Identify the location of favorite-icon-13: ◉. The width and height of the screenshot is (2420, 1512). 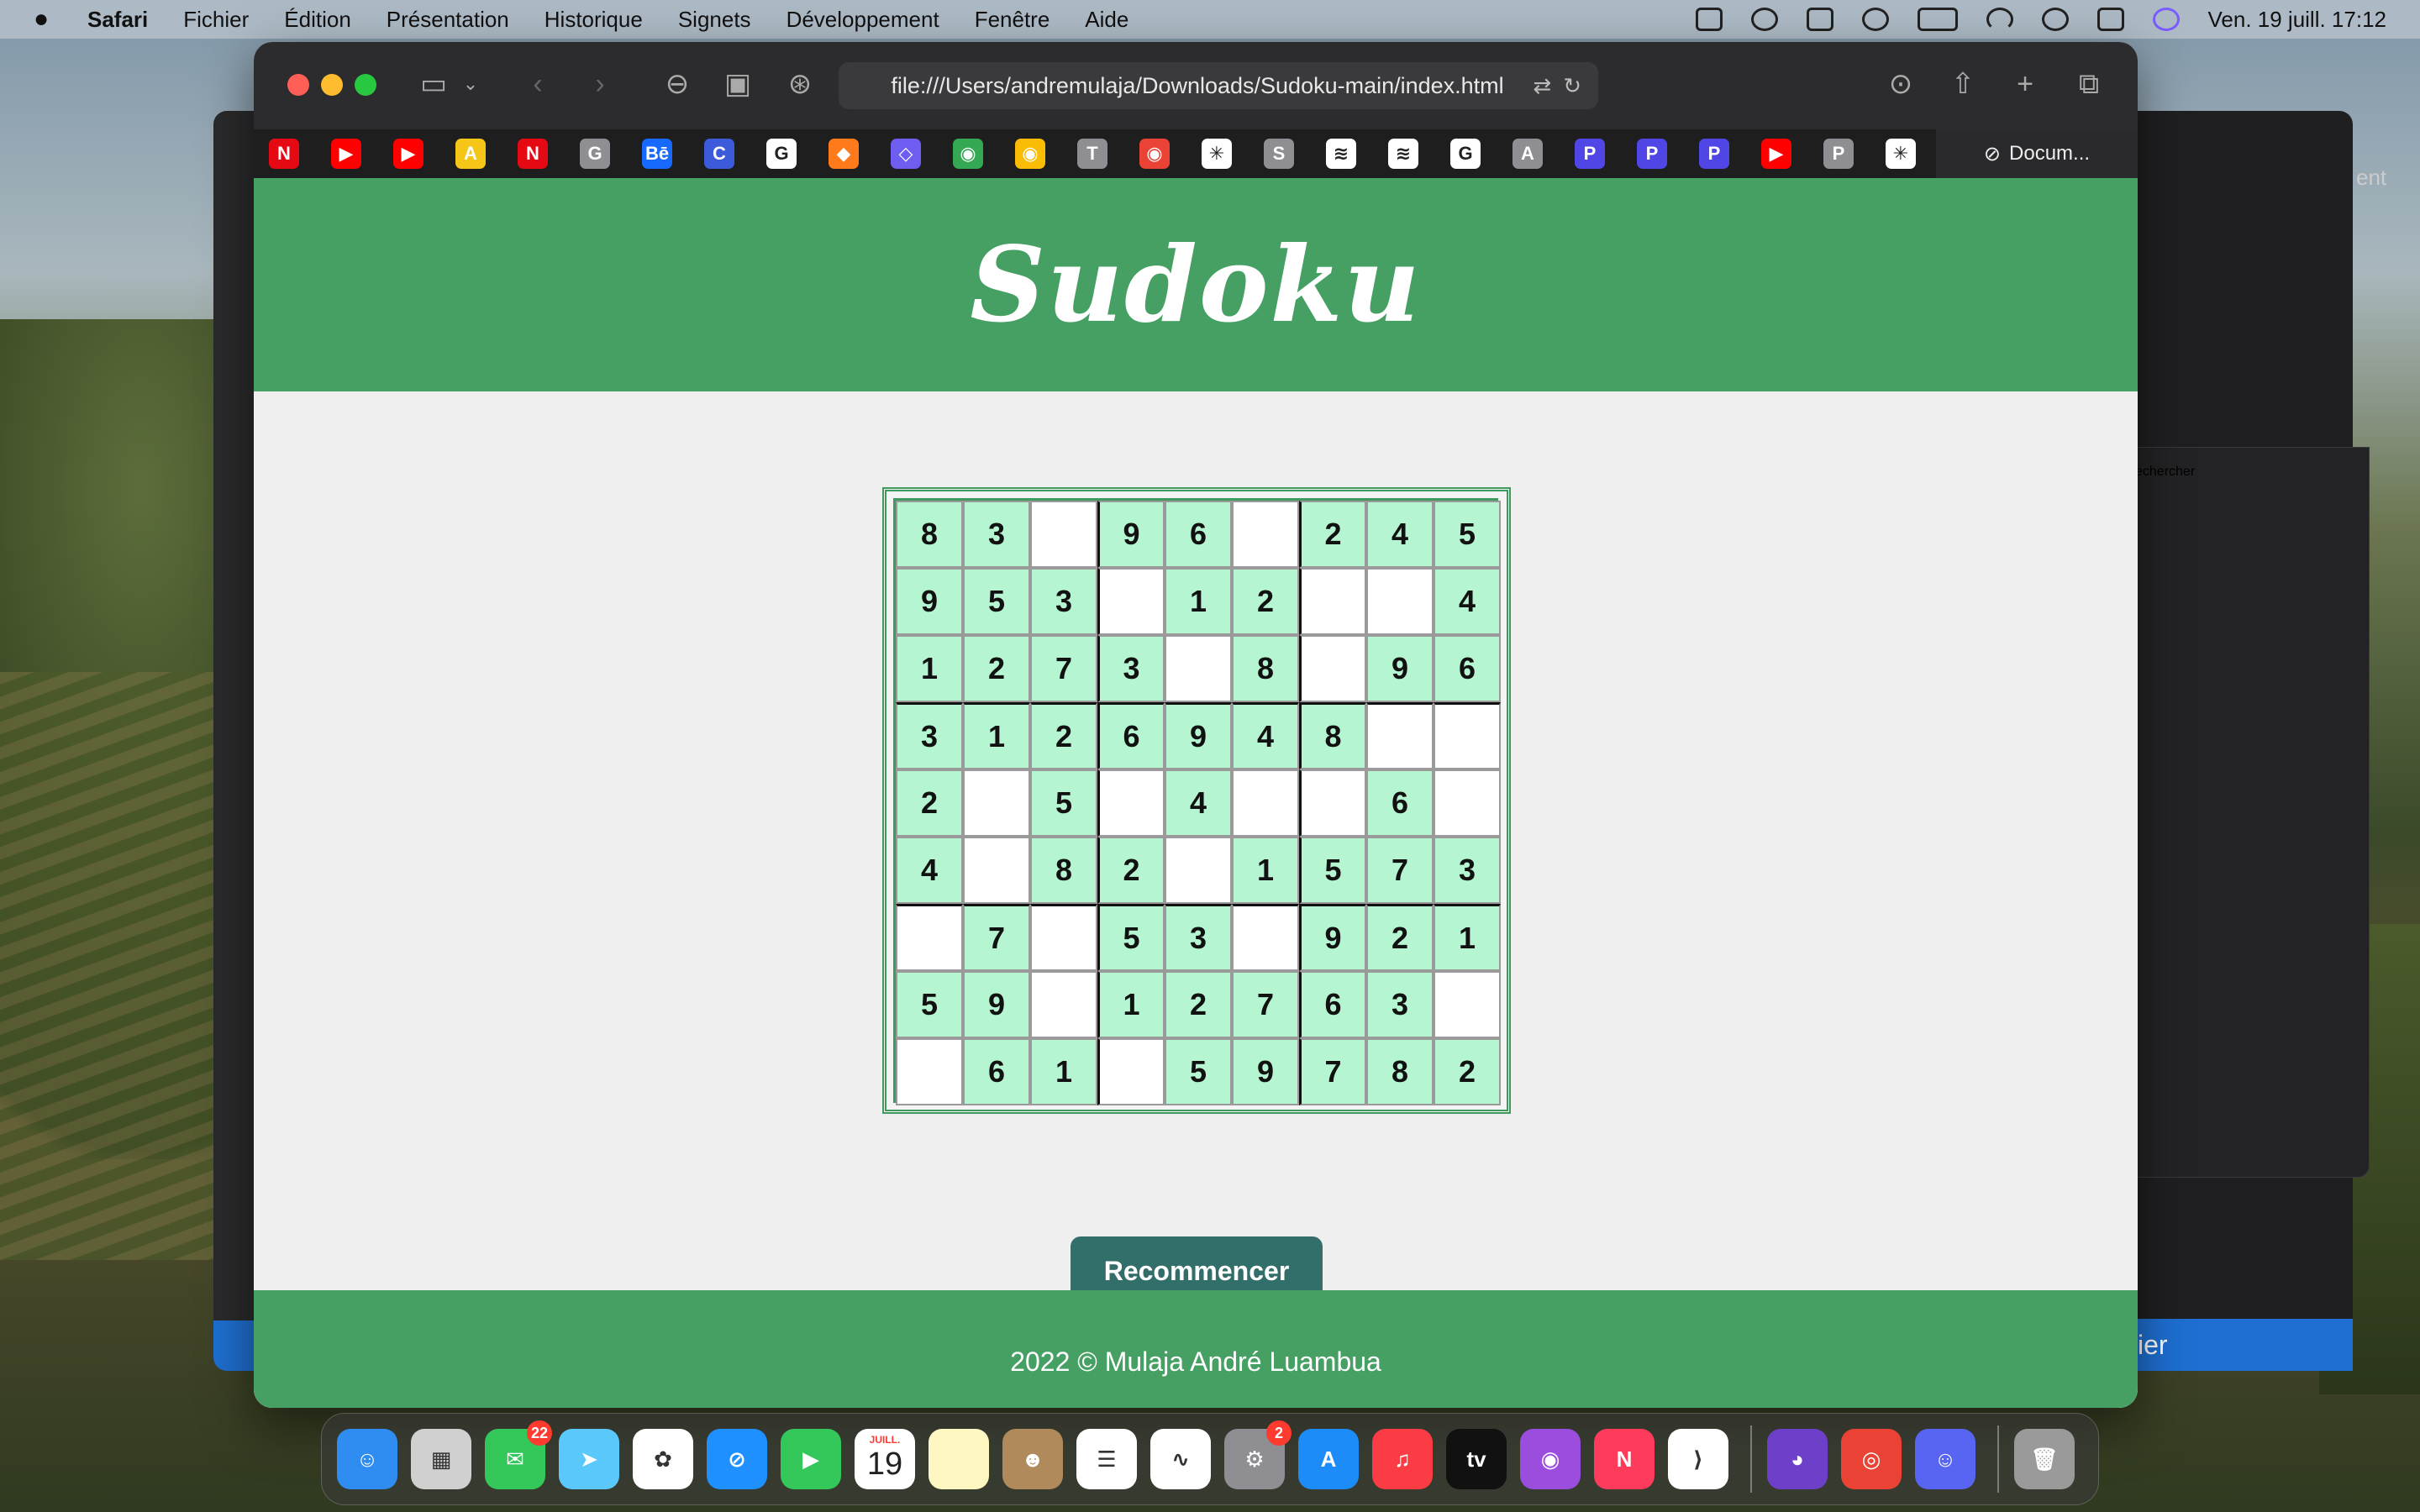
(1030, 154).